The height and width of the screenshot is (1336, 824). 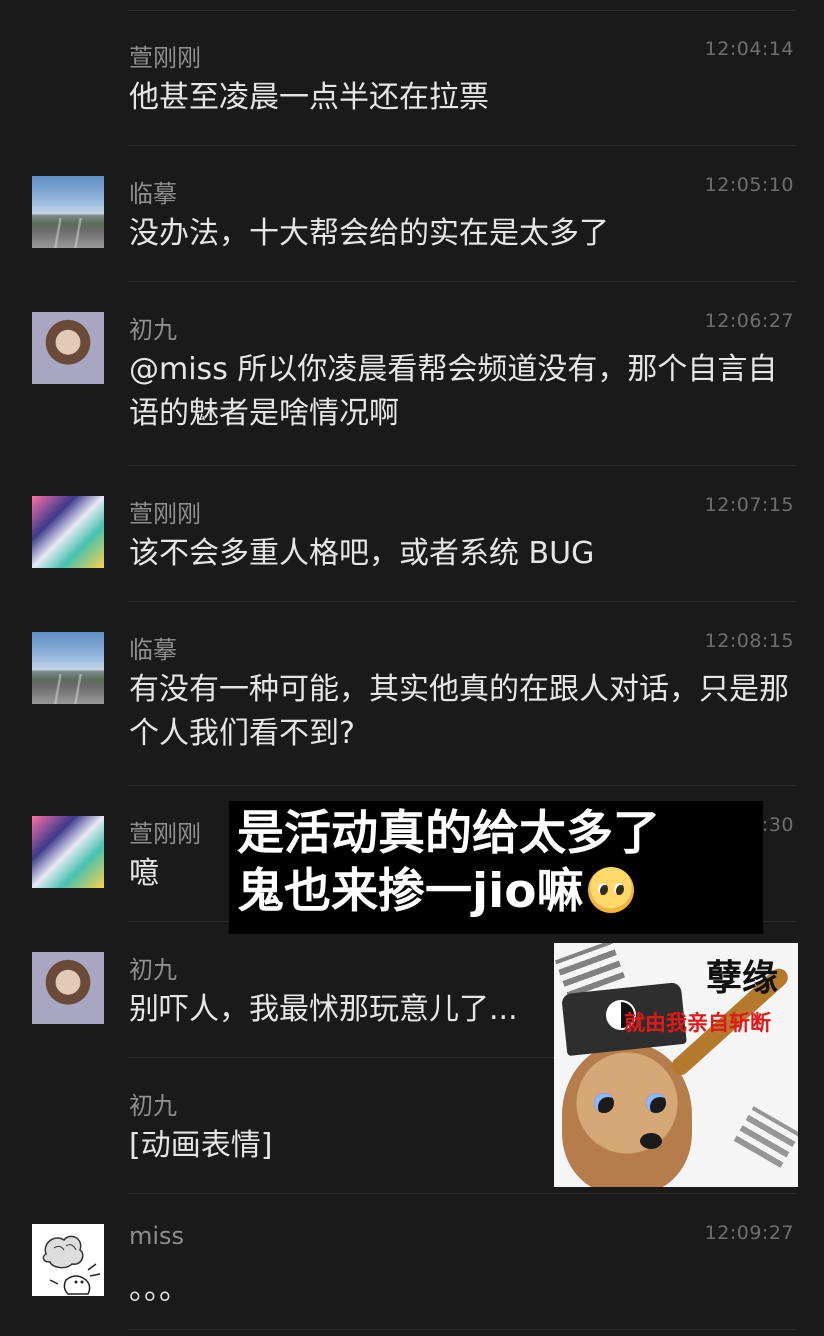 I want to click on caption-line-2: 鬼也来掺一jio嘛, so click(x=500, y=892).